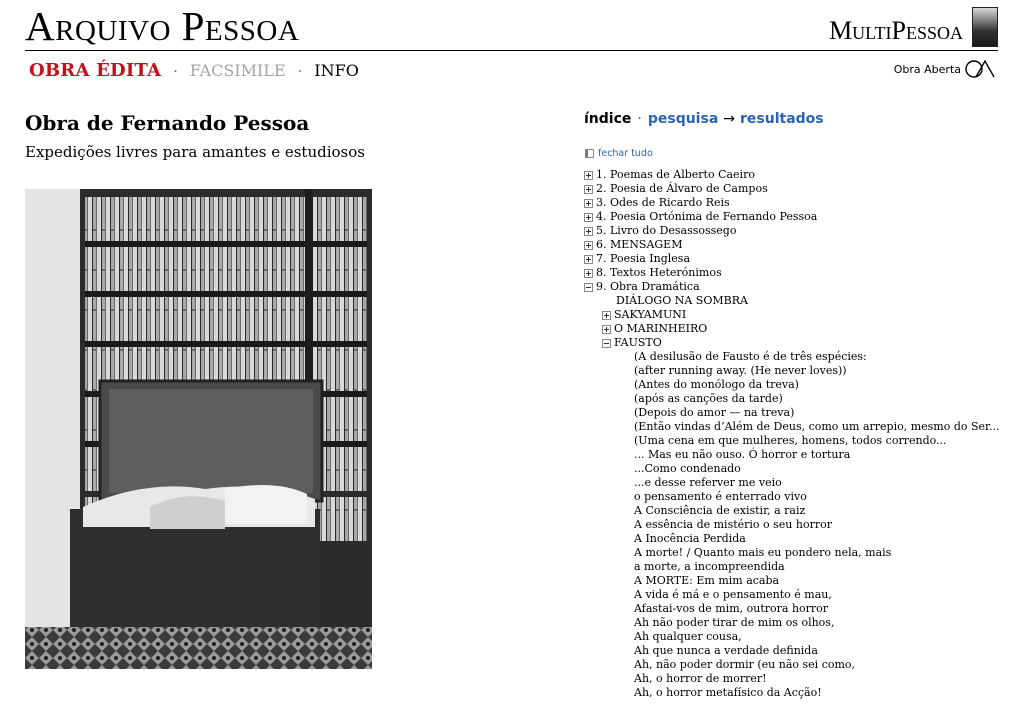 This screenshot has width=1011, height=705. Describe the element at coordinates (648, 287) in the screenshot. I see `tree-item-label: 9. Obra Dramática` at that location.